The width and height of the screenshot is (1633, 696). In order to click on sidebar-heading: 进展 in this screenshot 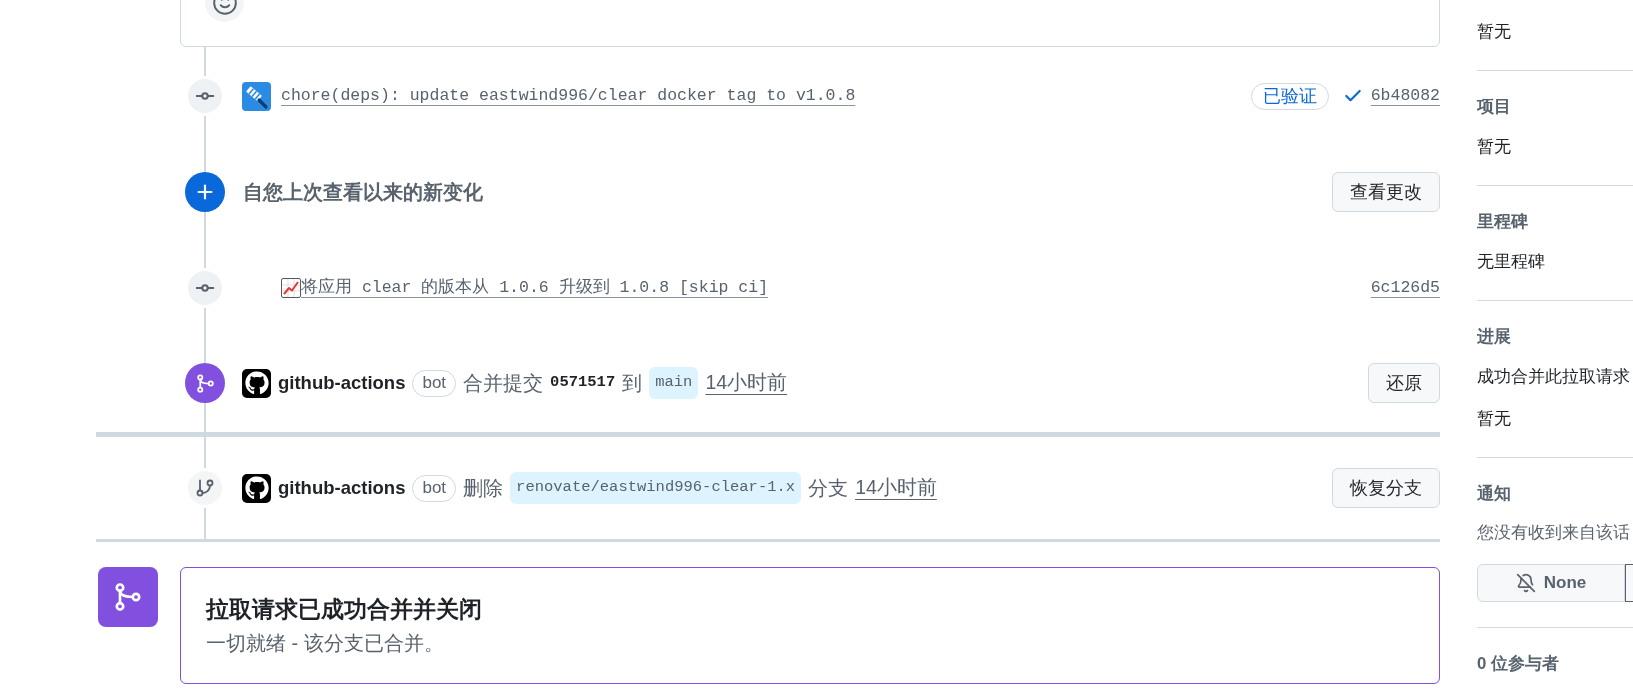, I will do `click(1494, 337)`.